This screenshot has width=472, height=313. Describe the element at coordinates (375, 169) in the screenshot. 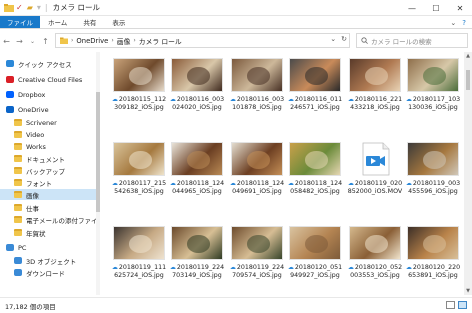

I see `file-tile: ☁20180119_020852000_iOS.MOV` at that location.